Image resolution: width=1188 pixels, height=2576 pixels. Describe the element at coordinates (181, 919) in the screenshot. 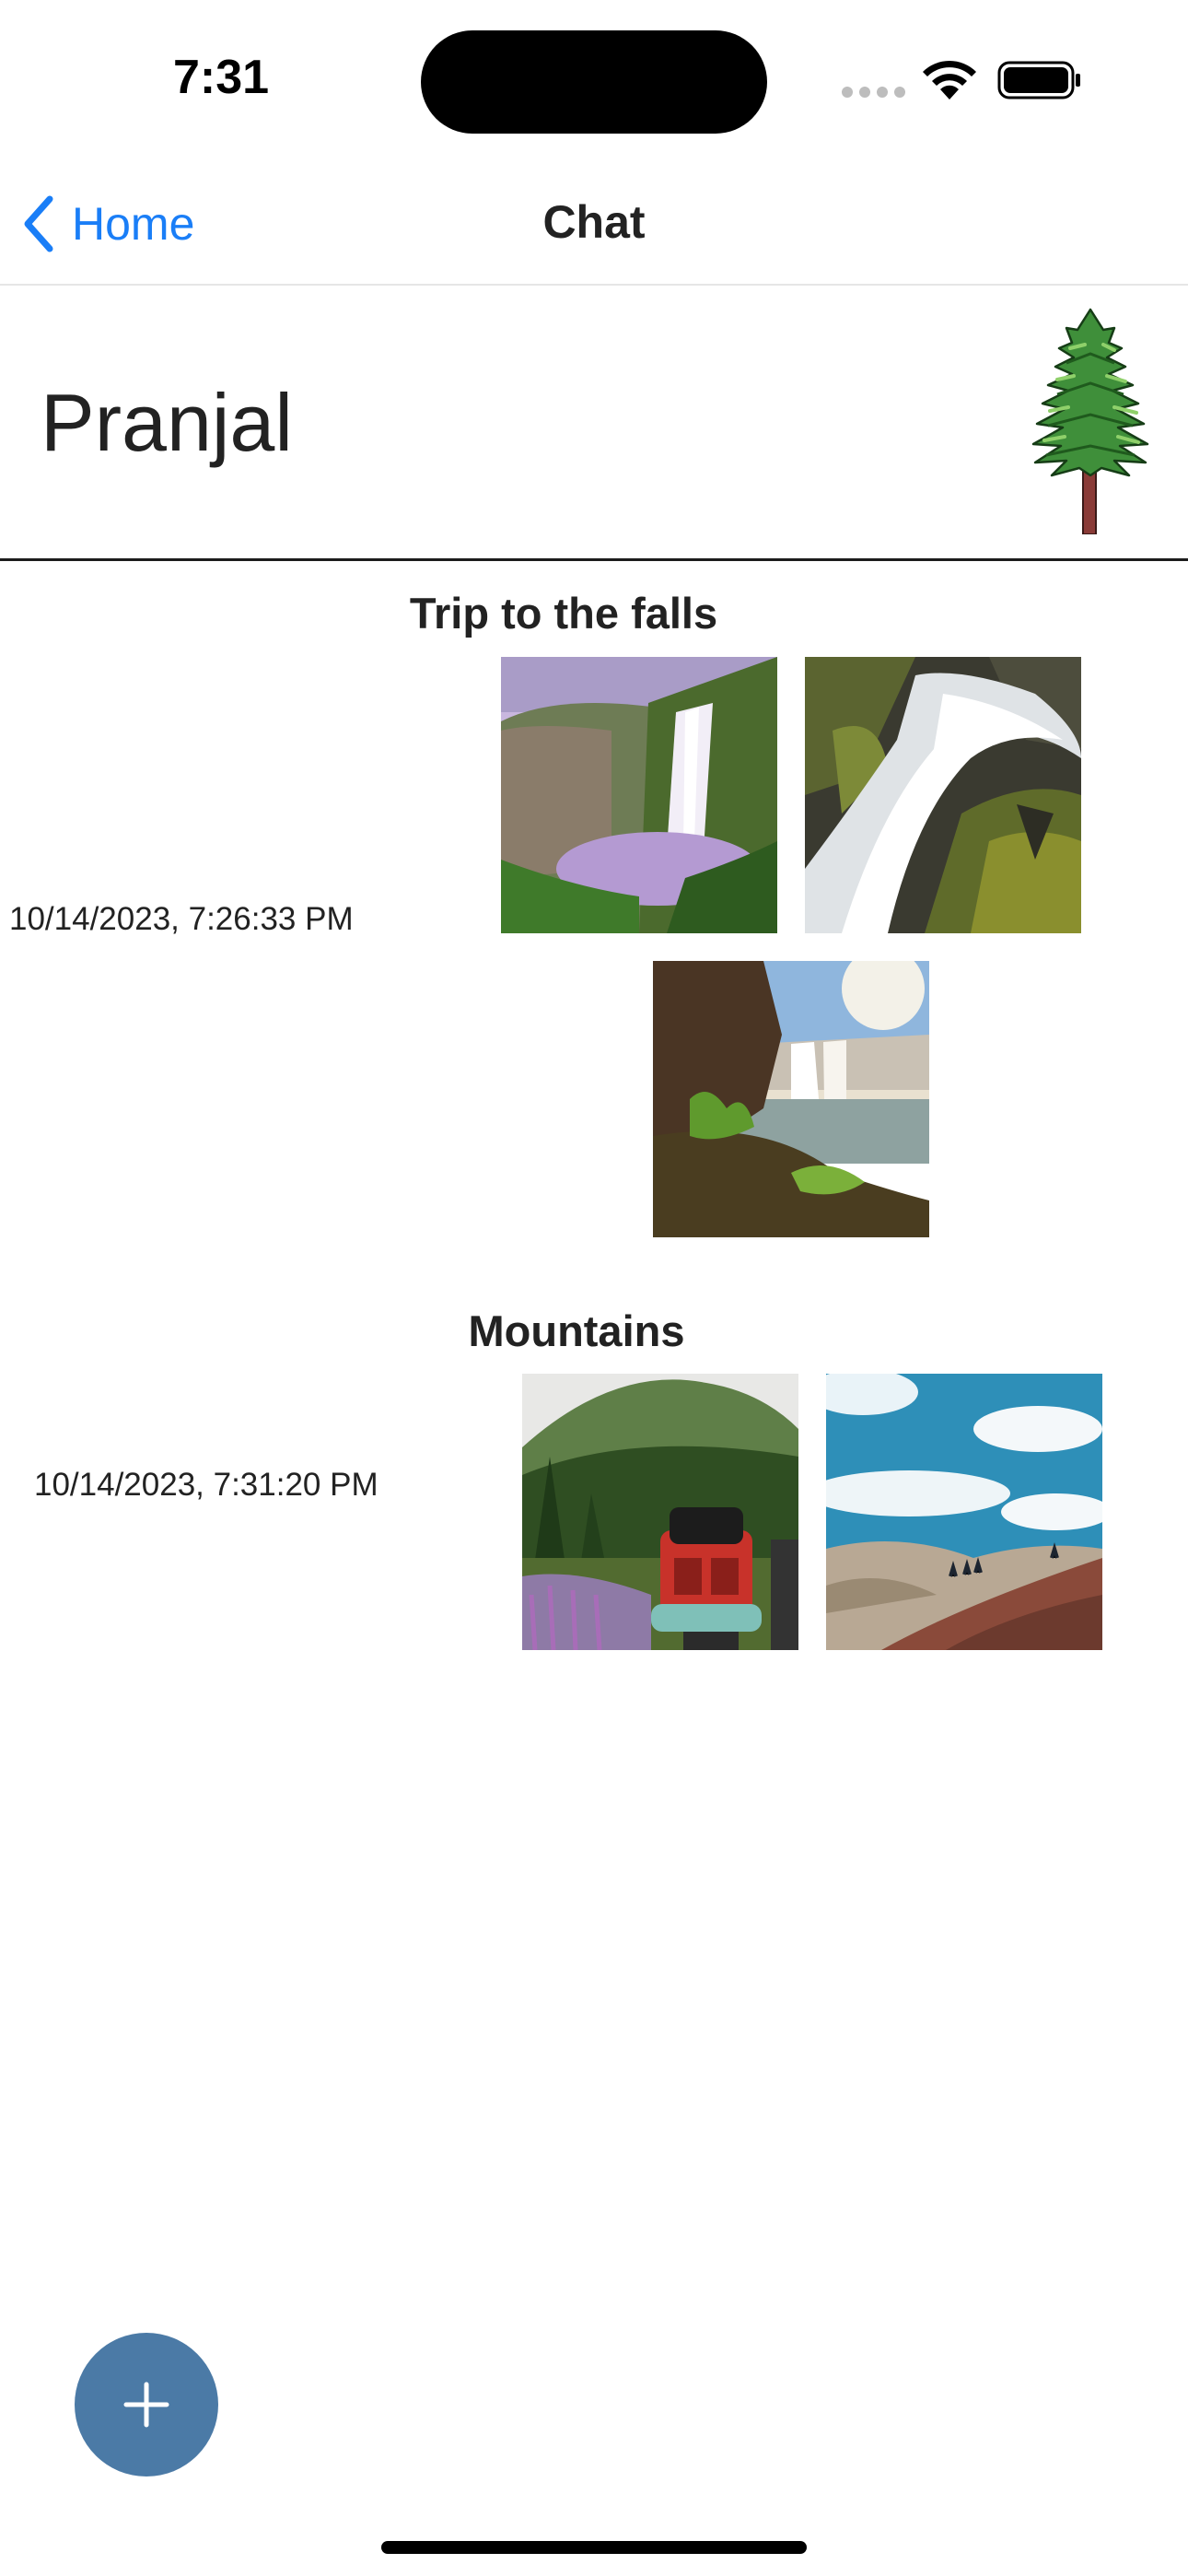

I see `post-timestamp: 10/14/2023, 7:26:33 PM` at that location.